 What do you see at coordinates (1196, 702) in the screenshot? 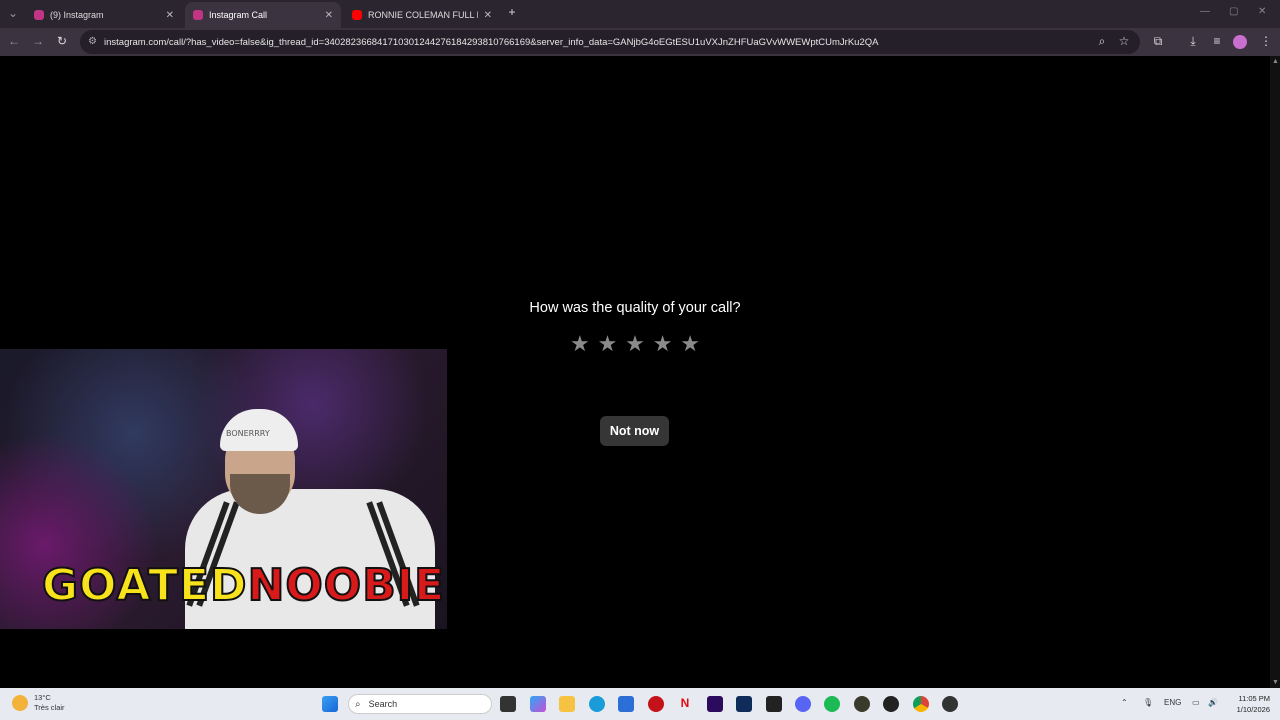
I see `network-icon: ▭` at bounding box center [1196, 702].